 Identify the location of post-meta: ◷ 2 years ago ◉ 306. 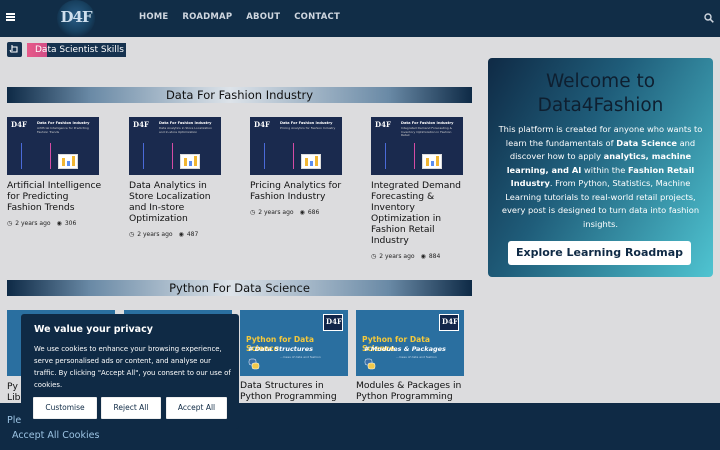
(54, 223).